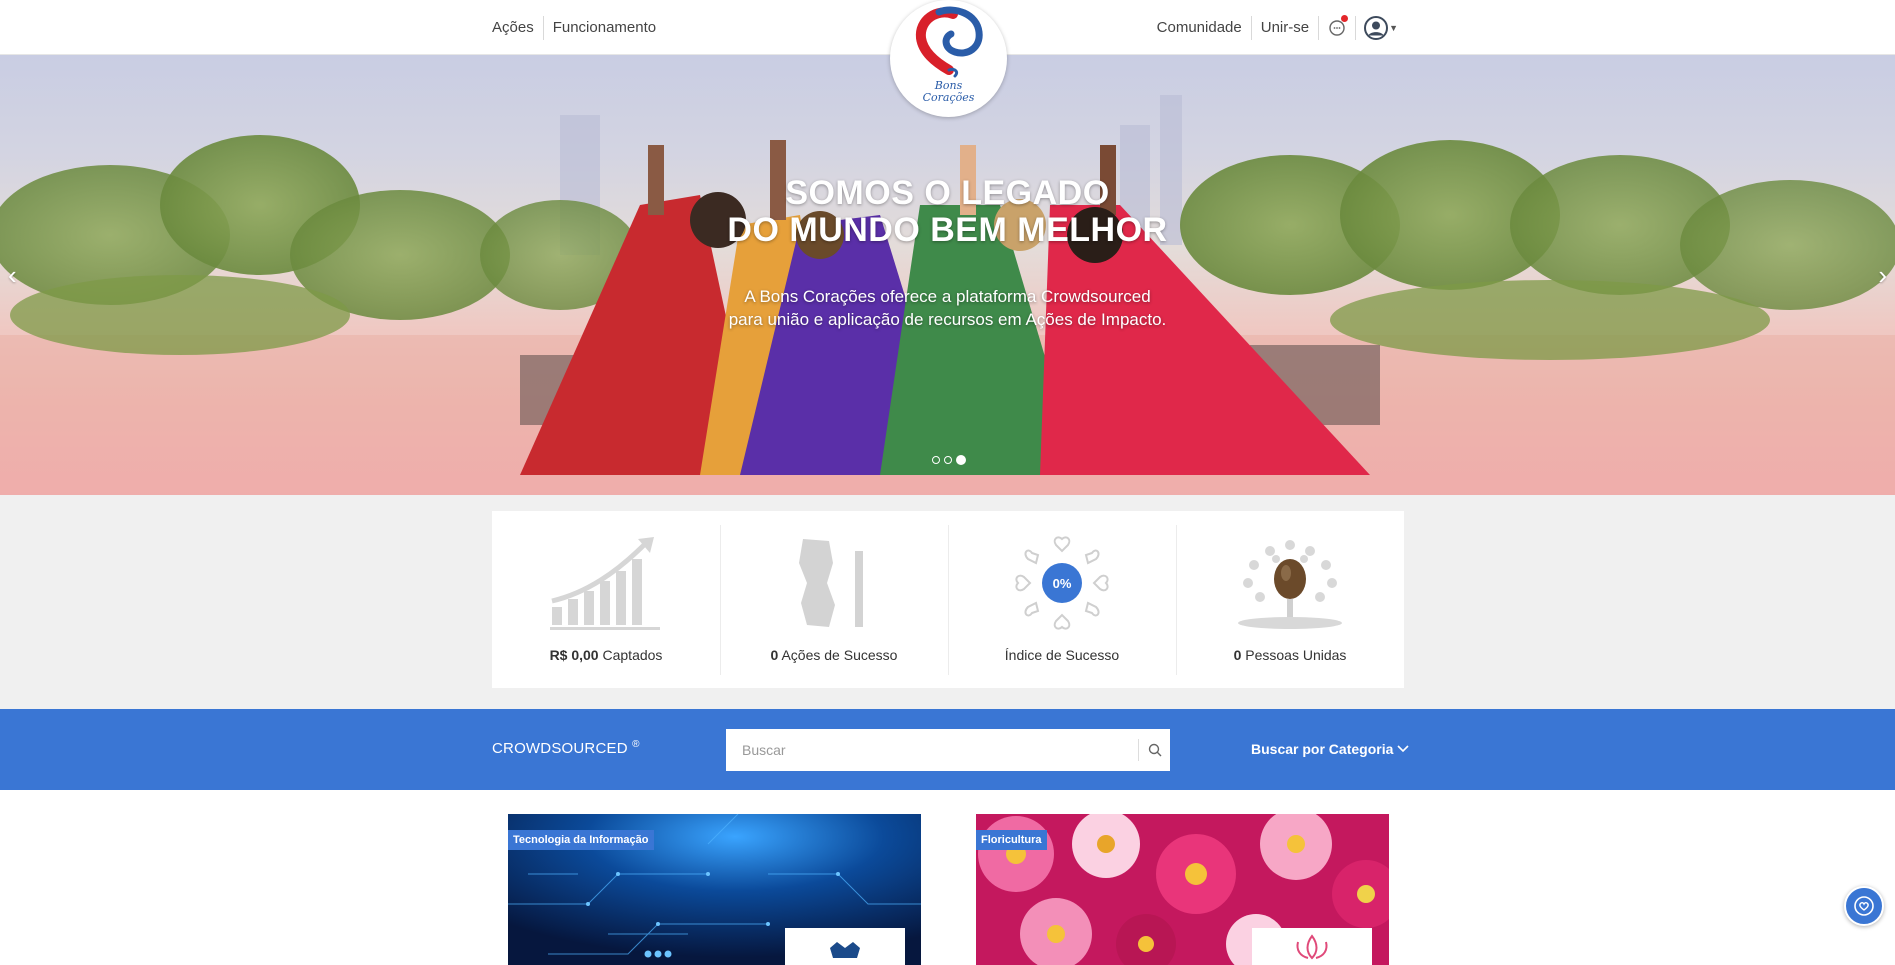  Describe the element at coordinates (1403, 749) in the screenshot. I see `chevron-down-icon` at that location.